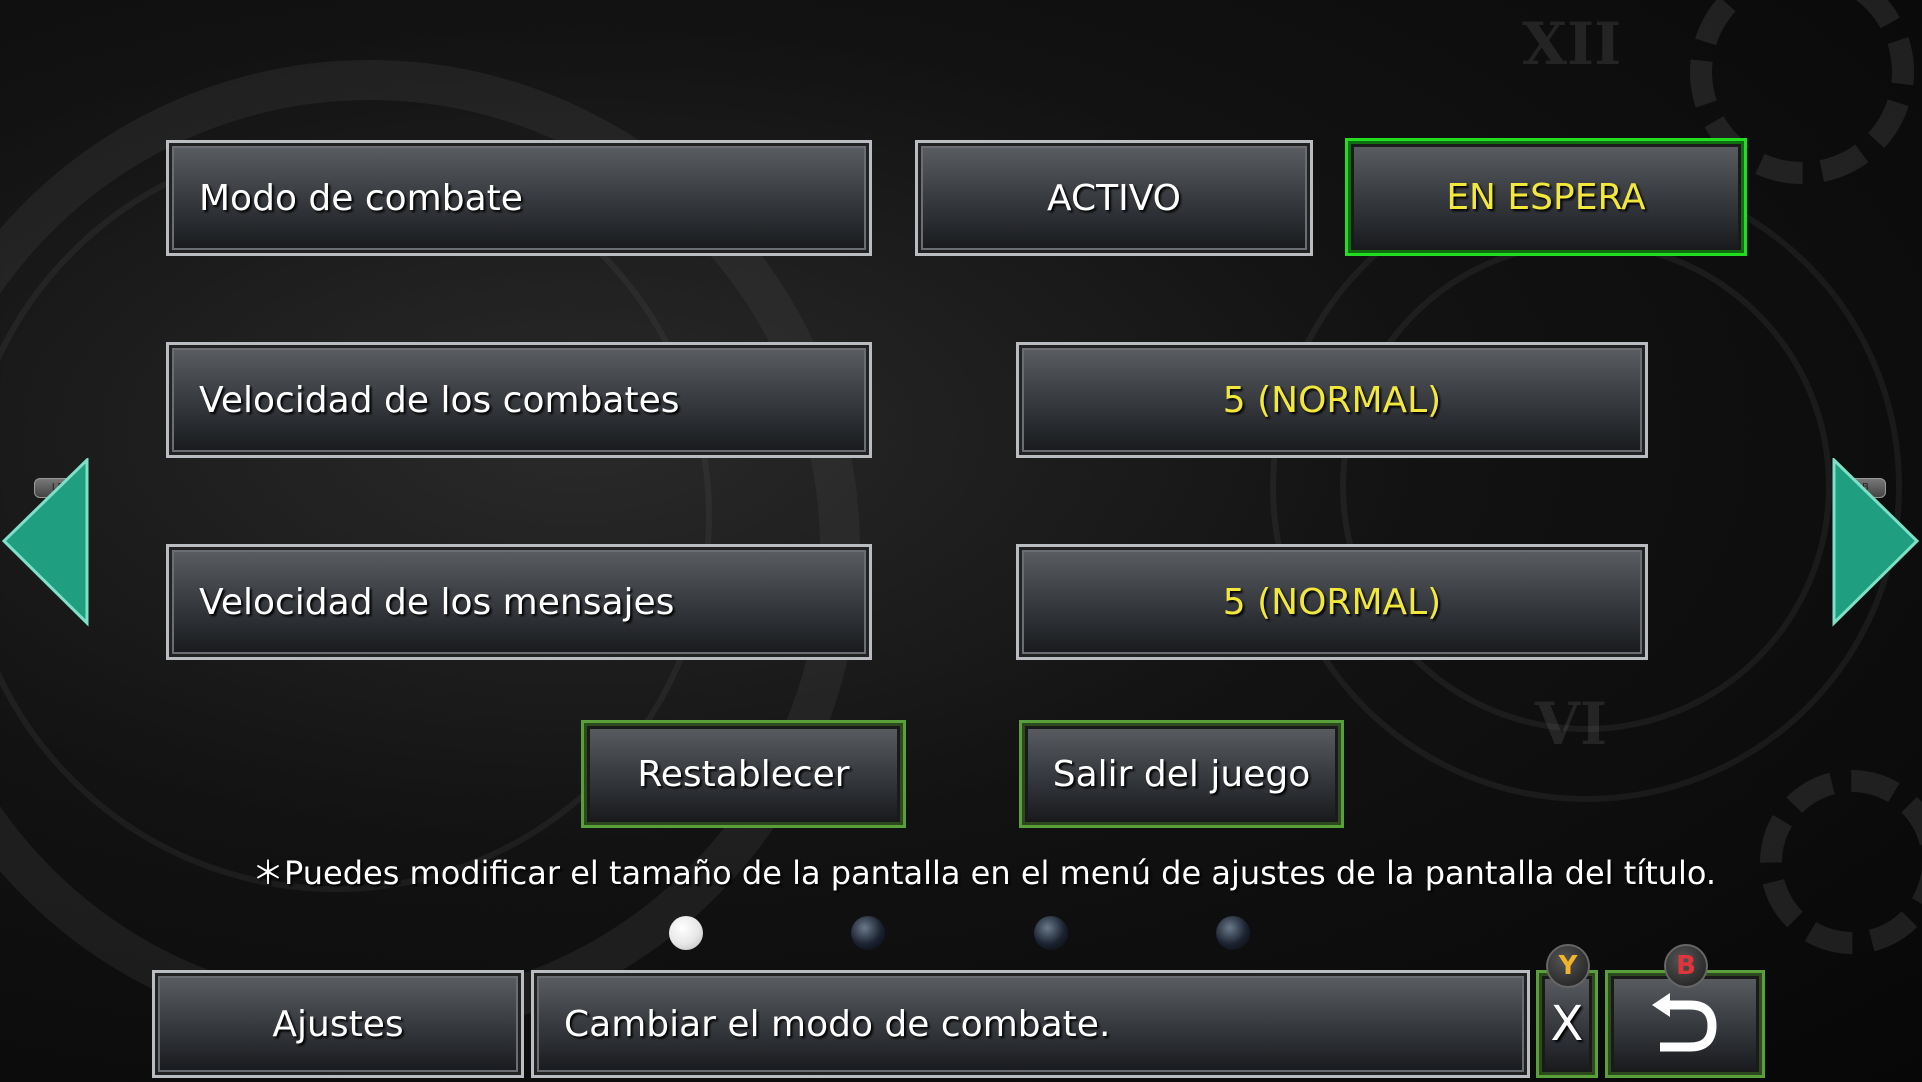  What do you see at coordinates (1686, 966) in the screenshot?
I see `b-button-badge: B` at bounding box center [1686, 966].